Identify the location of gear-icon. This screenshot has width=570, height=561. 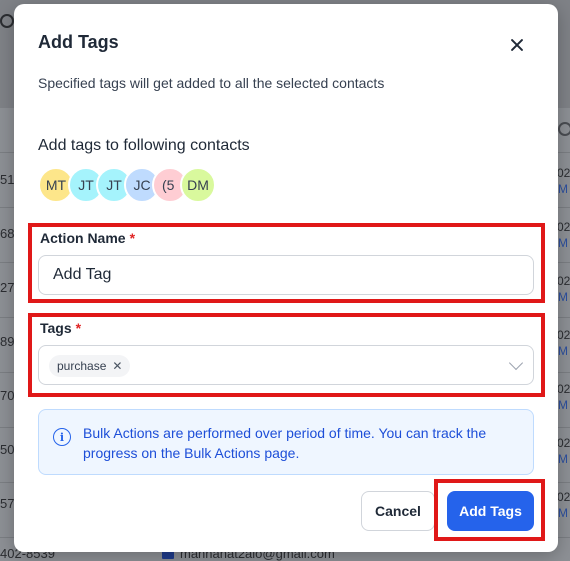
(564, 129).